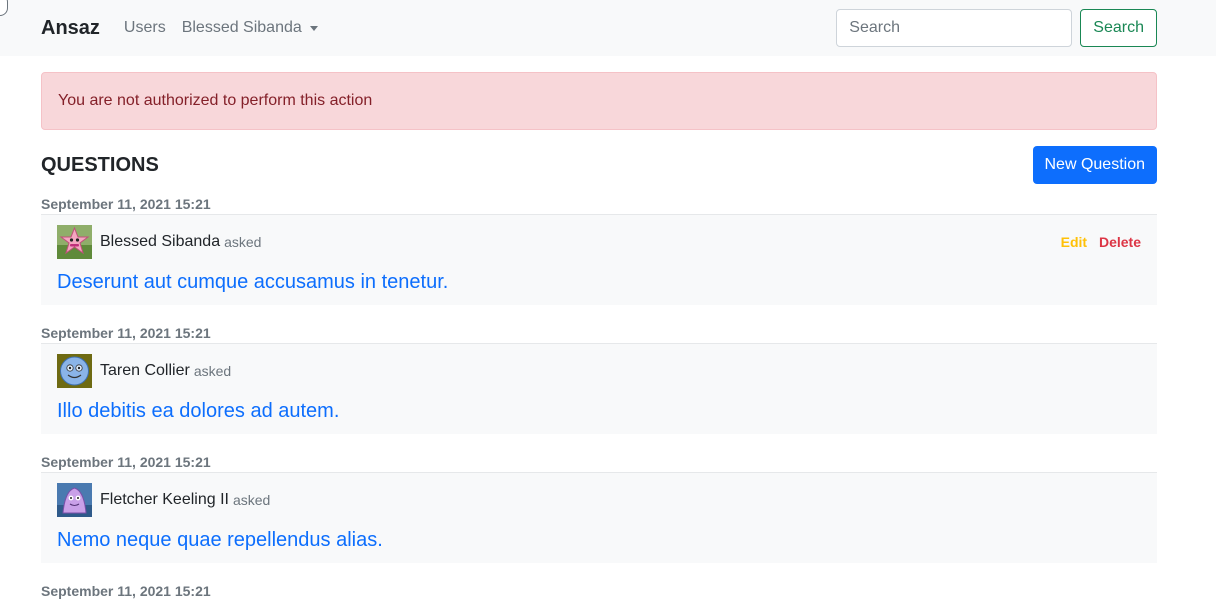 The image size is (1216, 601). Describe the element at coordinates (70, 28) in the screenshot. I see `brand-logo: Ansaz` at that location.